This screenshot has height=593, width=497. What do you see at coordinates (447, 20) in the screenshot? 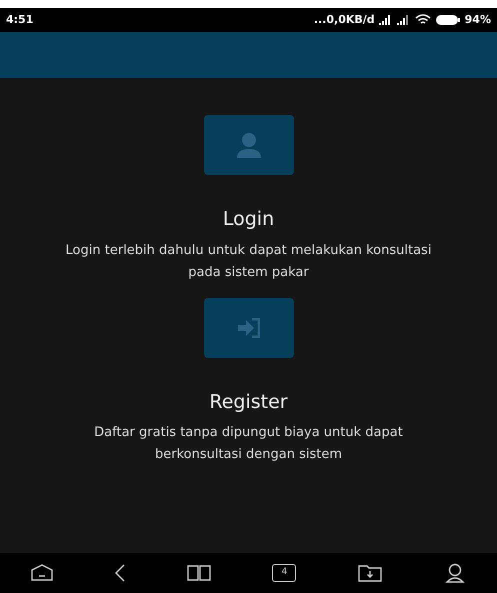
I see `battery-icon` at bounding box center [447, 20].